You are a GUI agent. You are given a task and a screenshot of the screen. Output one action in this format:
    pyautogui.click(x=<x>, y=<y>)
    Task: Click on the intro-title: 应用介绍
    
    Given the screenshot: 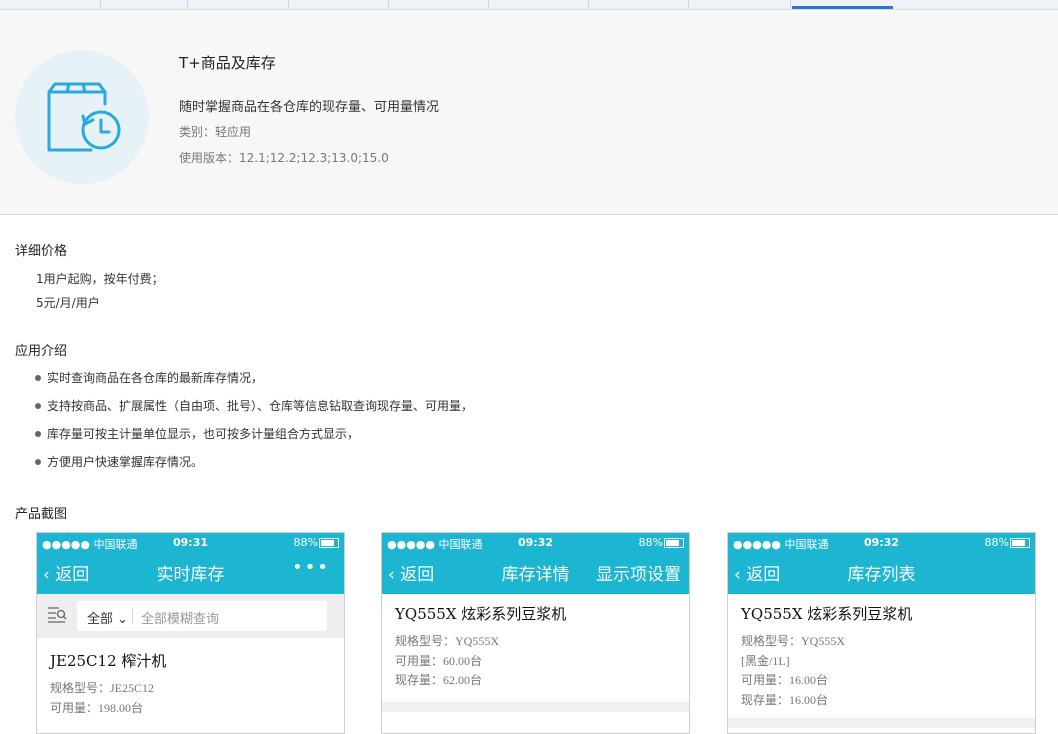 What is the action you would take?
    pyautogui.click(x=41, y=351)
    